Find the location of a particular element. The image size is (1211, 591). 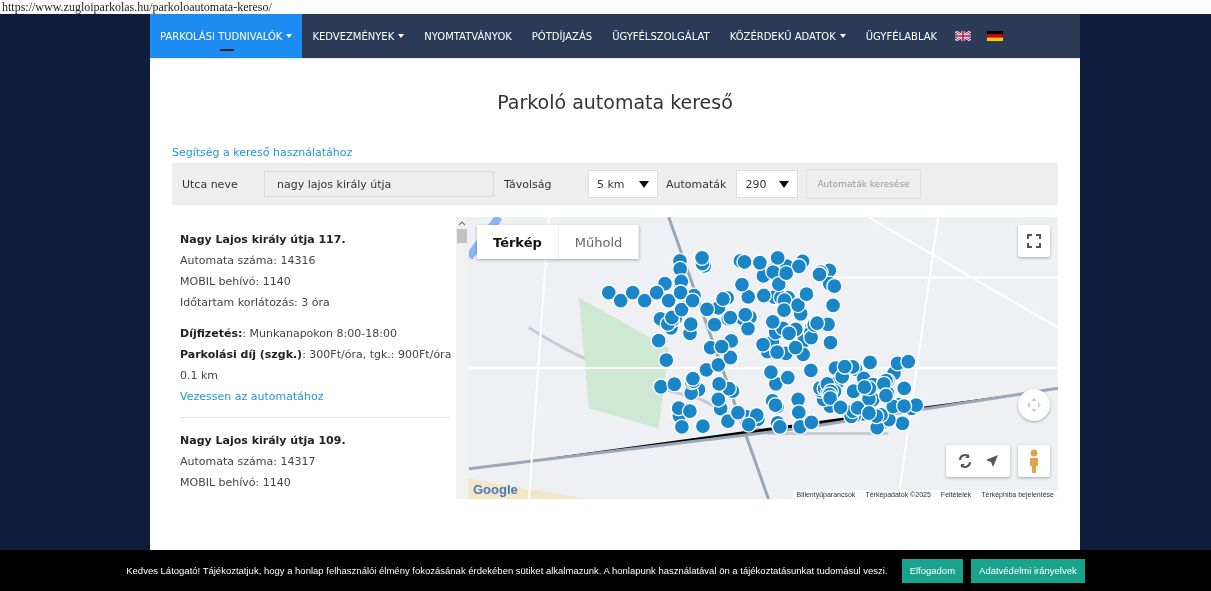

scrollbar-thumb is located at coordinates (462, 236).